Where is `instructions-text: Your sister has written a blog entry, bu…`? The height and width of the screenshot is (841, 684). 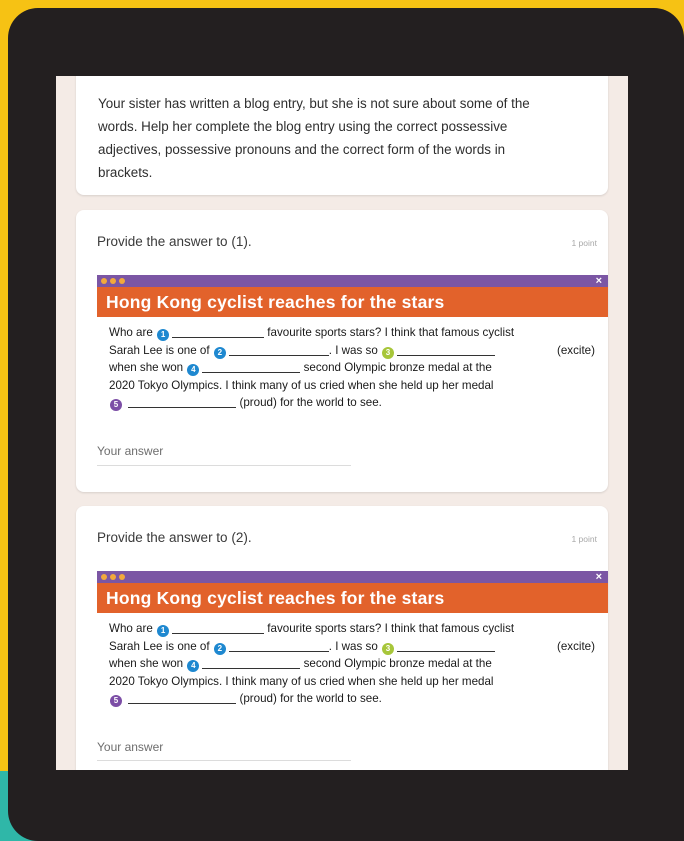
instructions-text: Your sister has written a blog entry, bu… is located at coordinates (314, 138).